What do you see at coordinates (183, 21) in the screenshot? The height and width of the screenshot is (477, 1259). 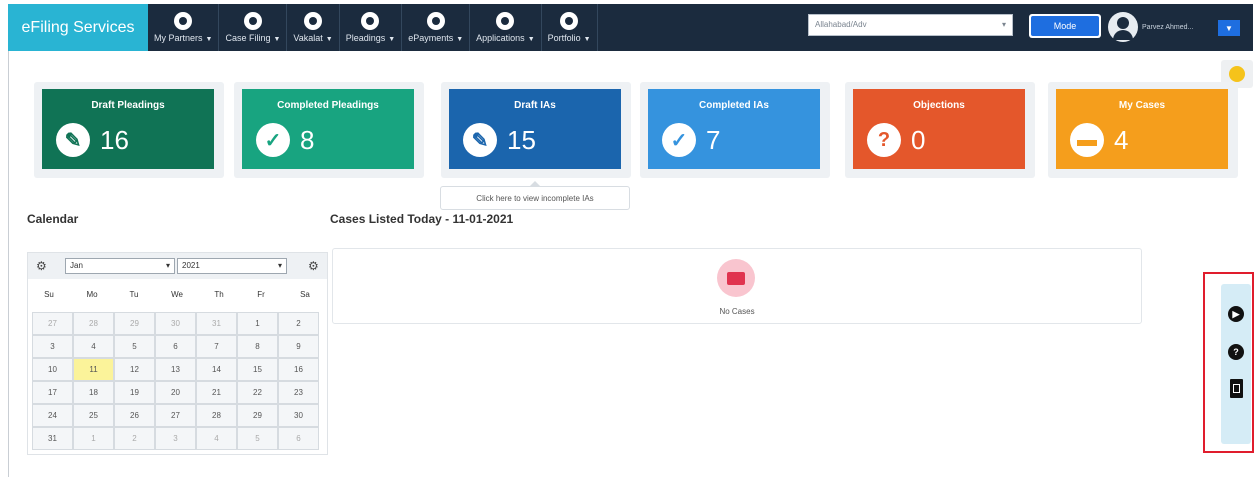 I see `partners-icon` at bounding box center [183, 21].